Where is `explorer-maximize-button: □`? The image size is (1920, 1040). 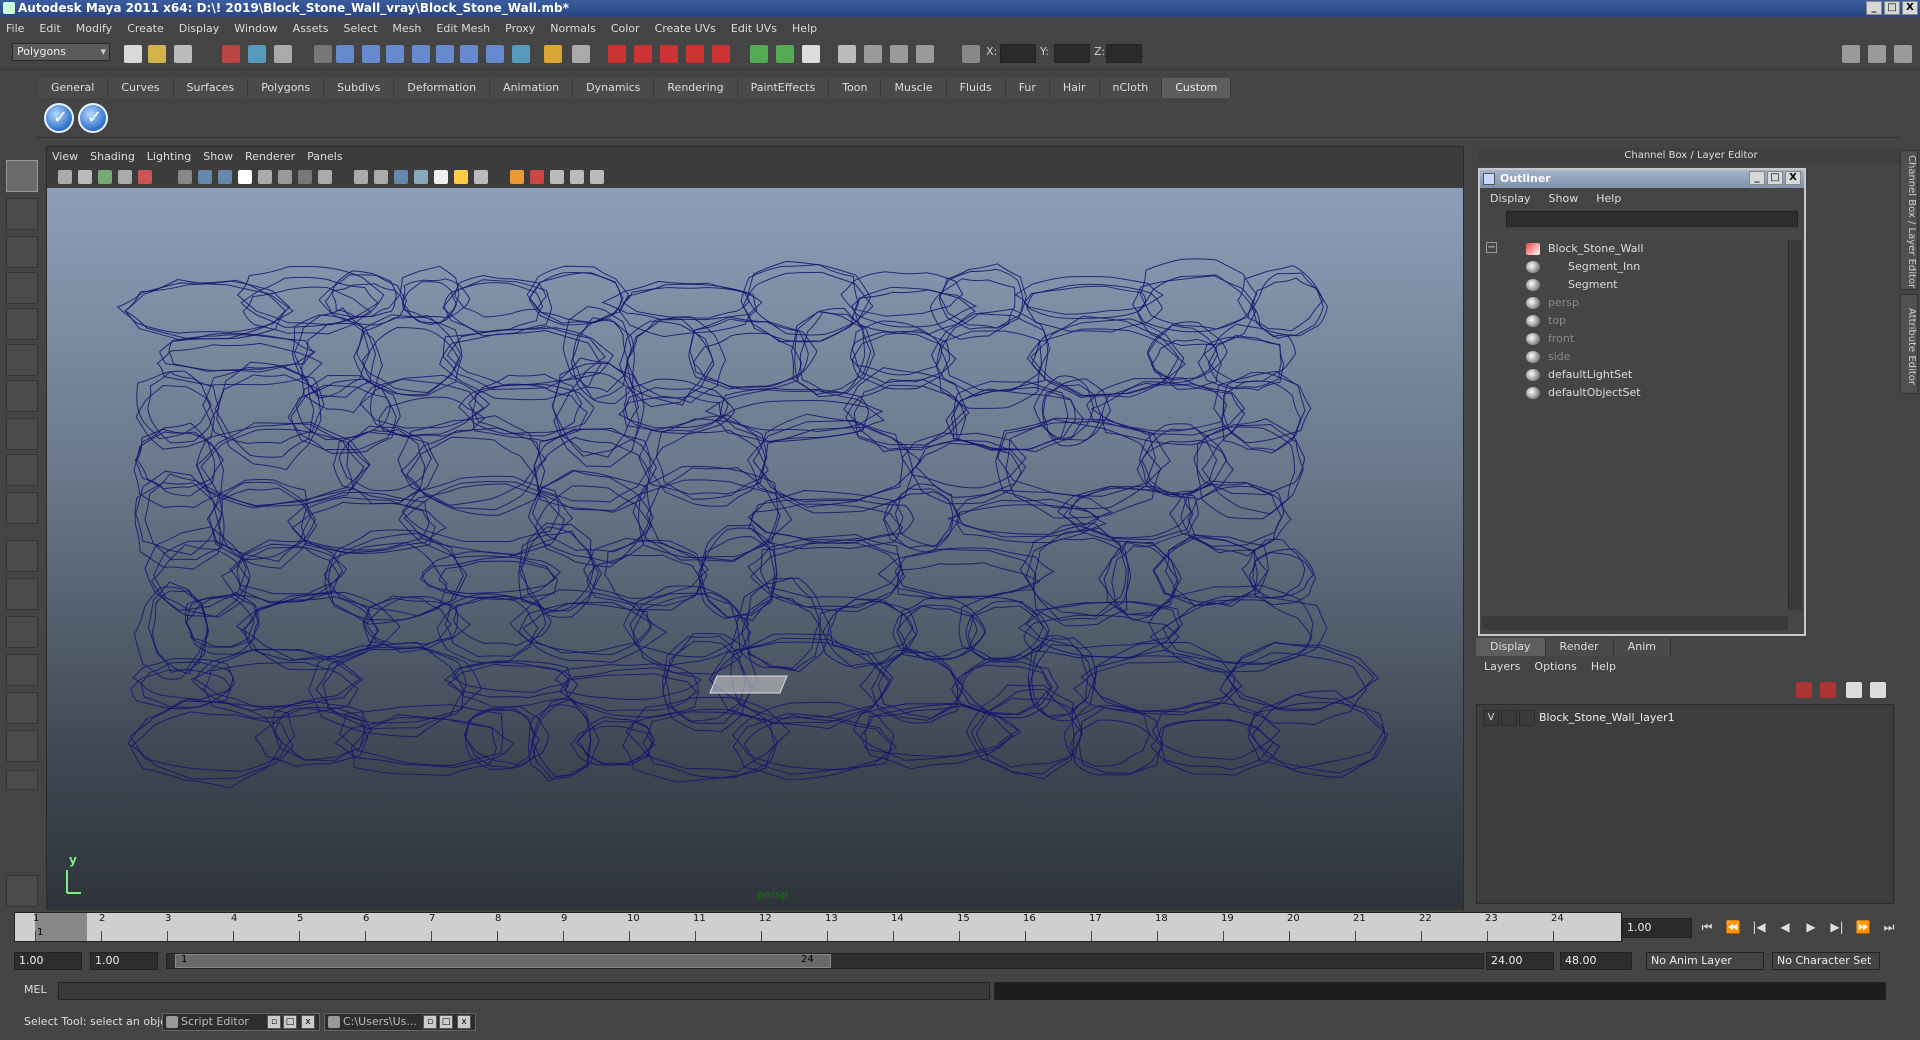 explorer-maximize-button: □ is located at coordinates (446, 1022).